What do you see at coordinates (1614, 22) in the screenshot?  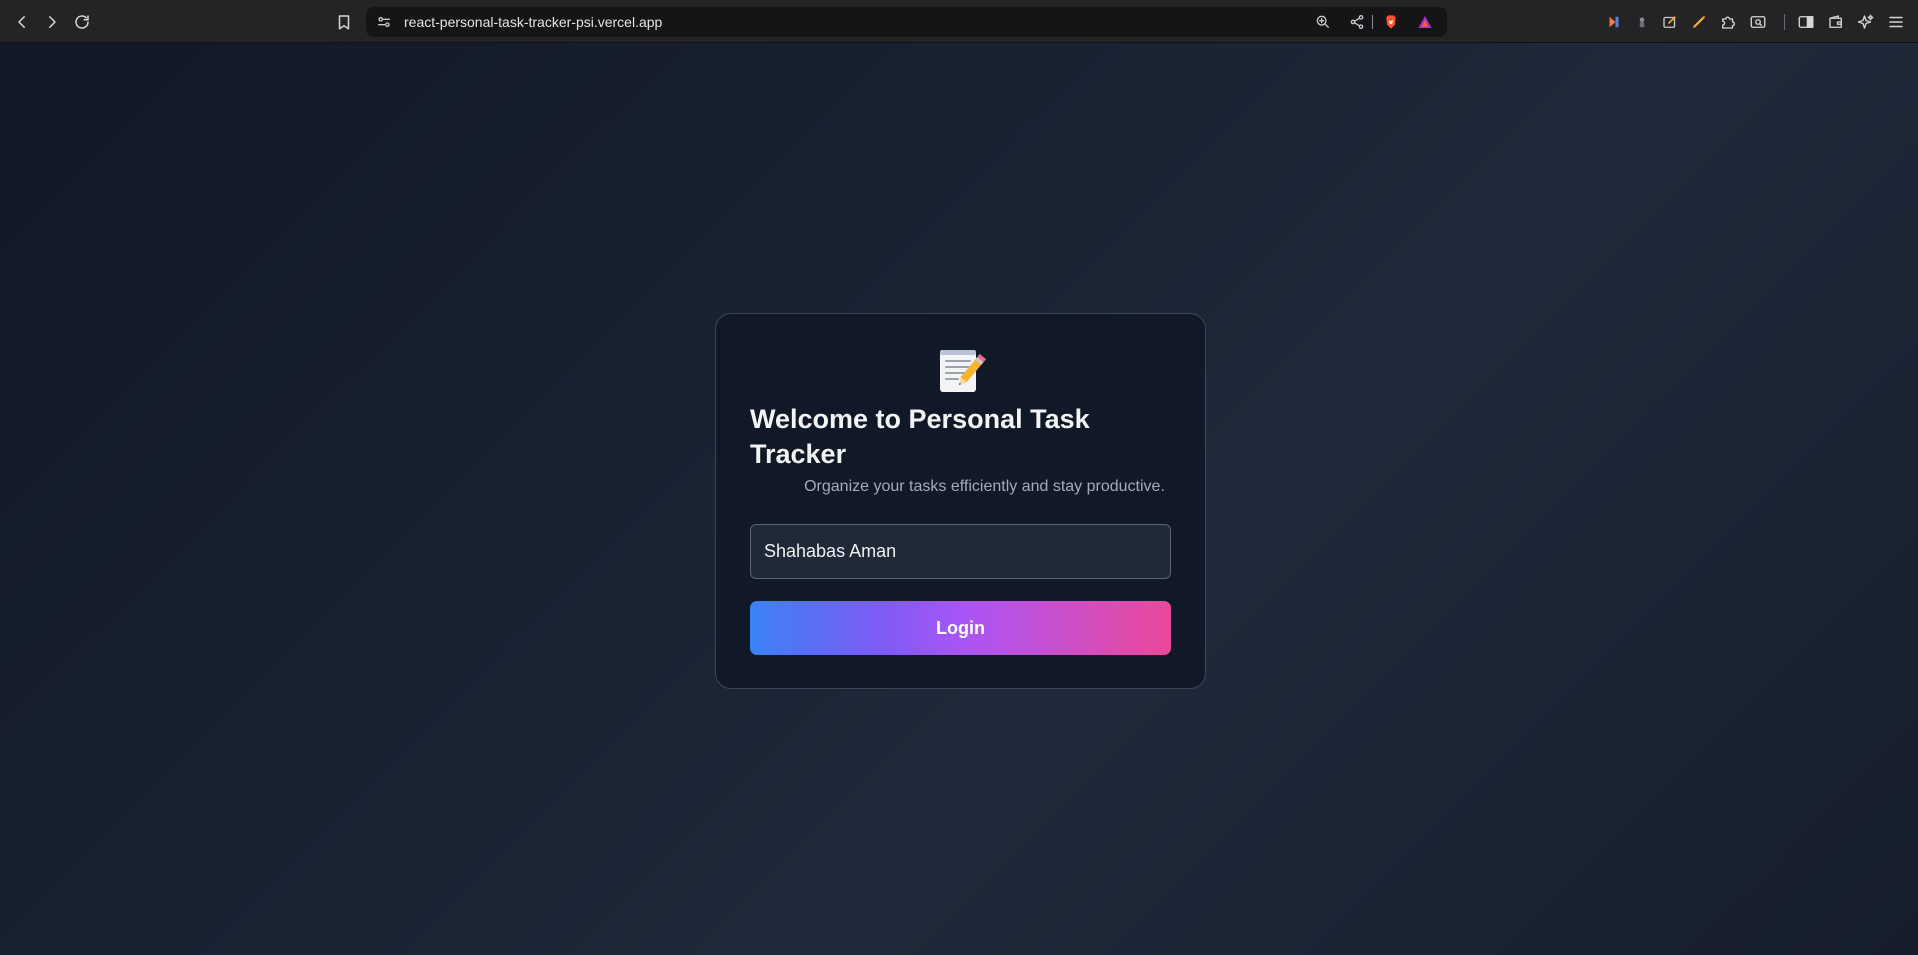 I see `extension-a-icon` at bounding box center [1614, 22].